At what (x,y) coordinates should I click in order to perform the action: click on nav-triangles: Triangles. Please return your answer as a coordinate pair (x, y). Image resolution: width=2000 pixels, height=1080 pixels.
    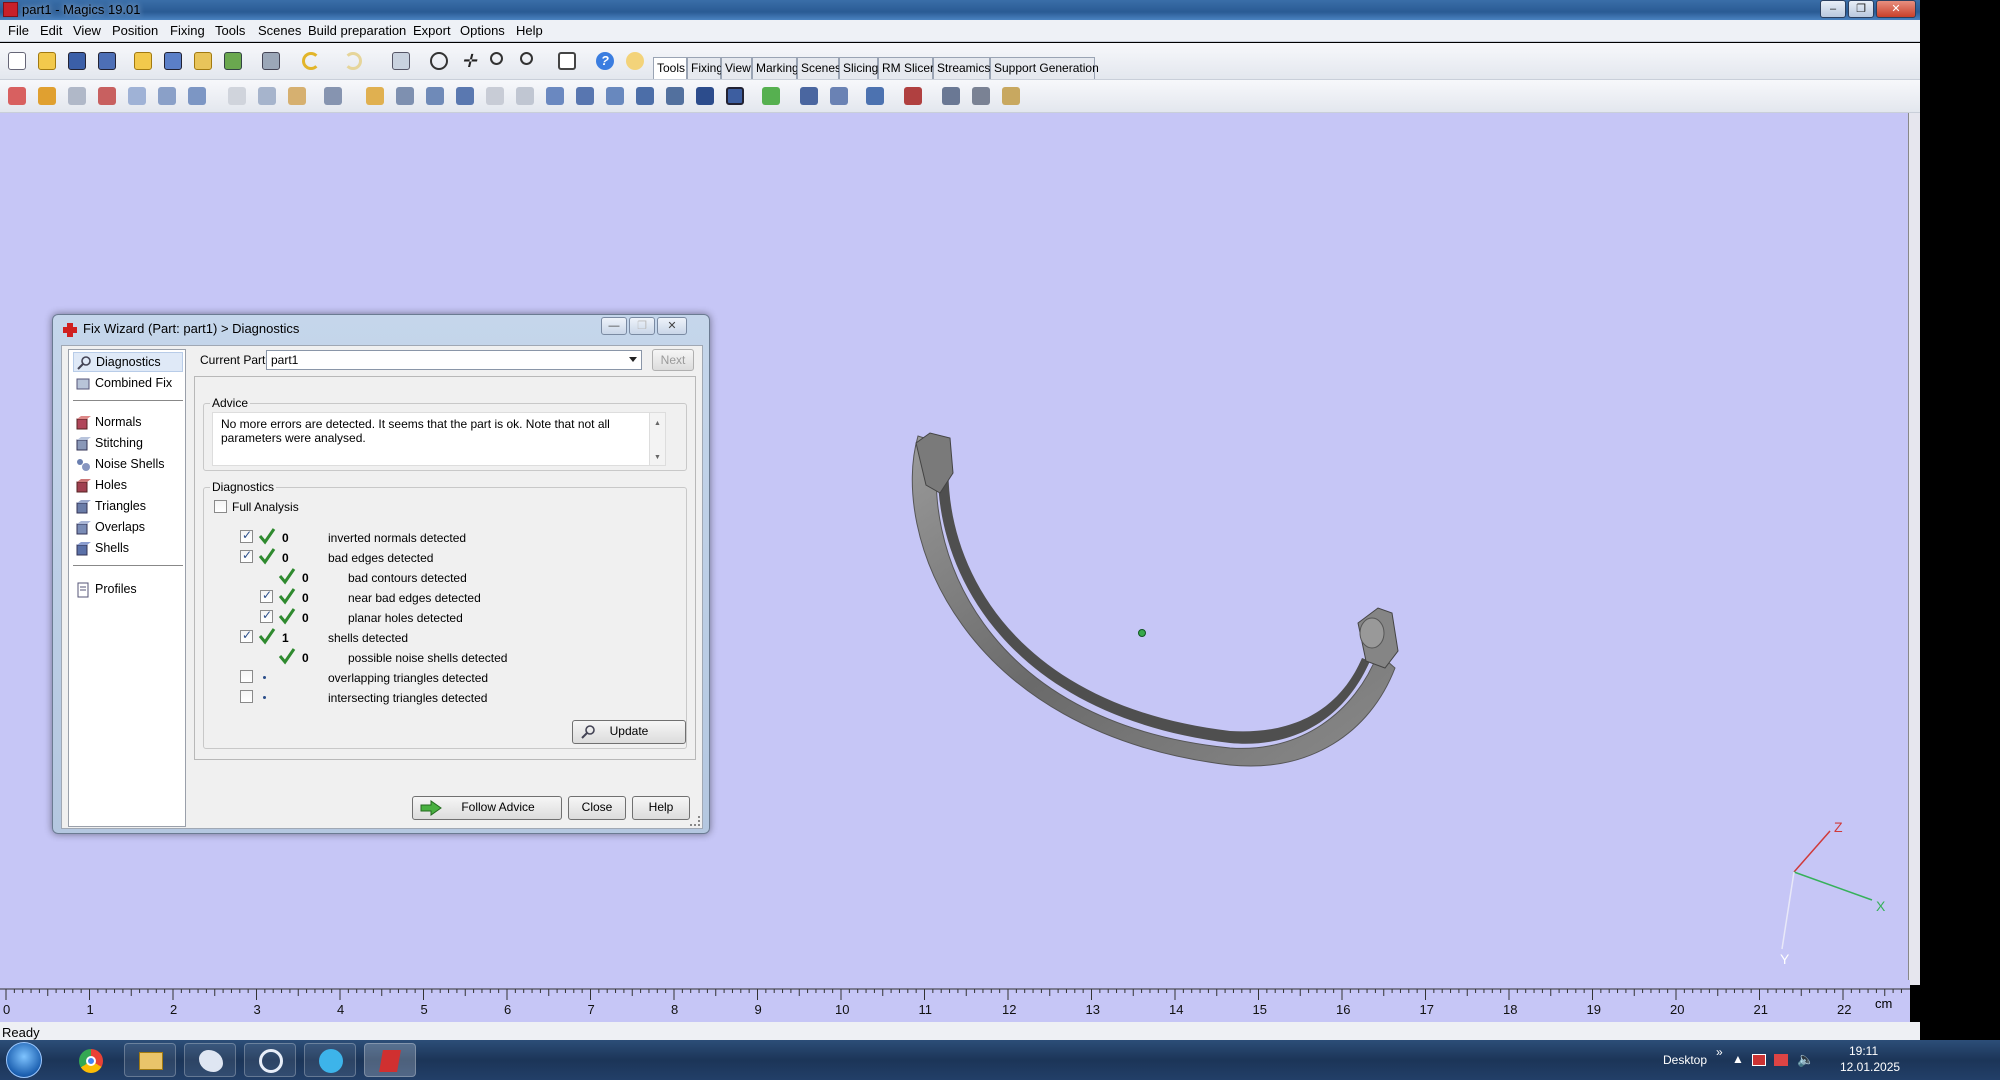
    Looking at the image, I should click on (128, 507).